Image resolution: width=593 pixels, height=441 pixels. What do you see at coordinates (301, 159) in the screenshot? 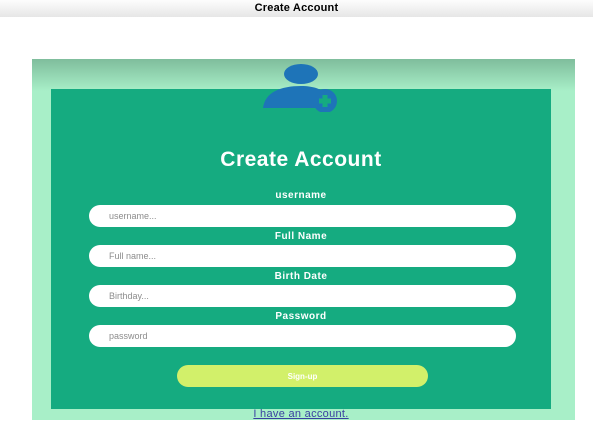
I see `form-heading: Create Account` at bounding box center [301, 159].